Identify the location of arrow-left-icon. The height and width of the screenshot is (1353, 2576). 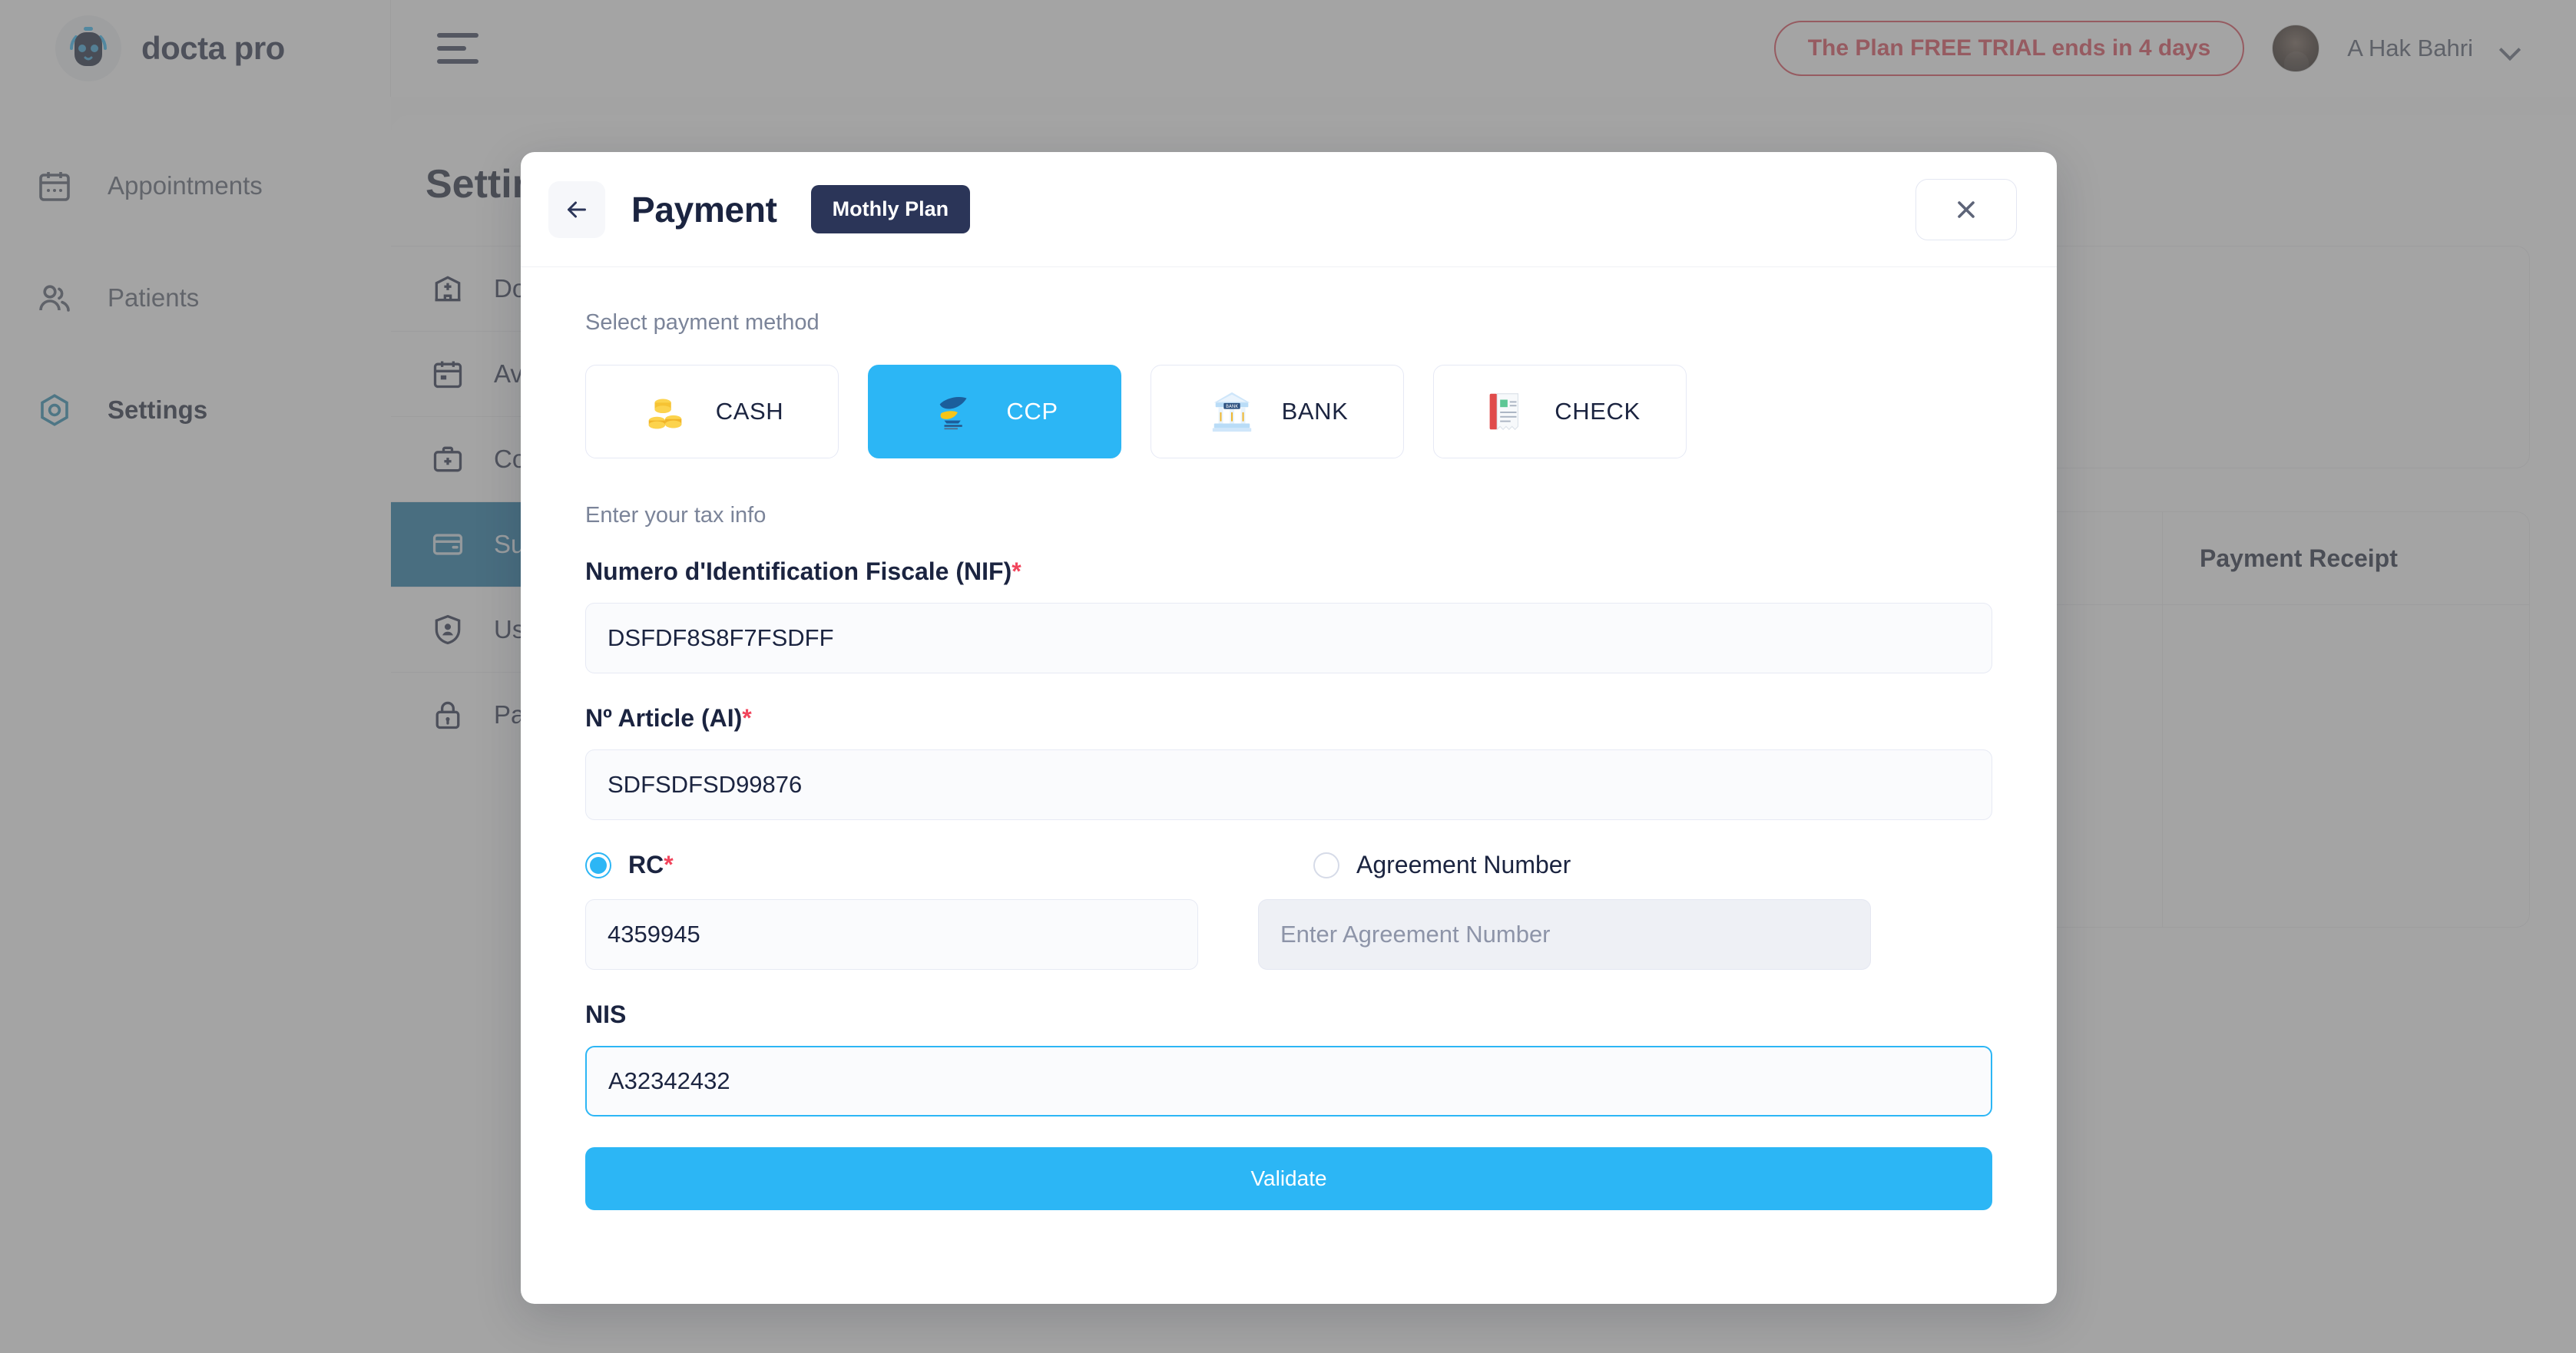
(577, 209).